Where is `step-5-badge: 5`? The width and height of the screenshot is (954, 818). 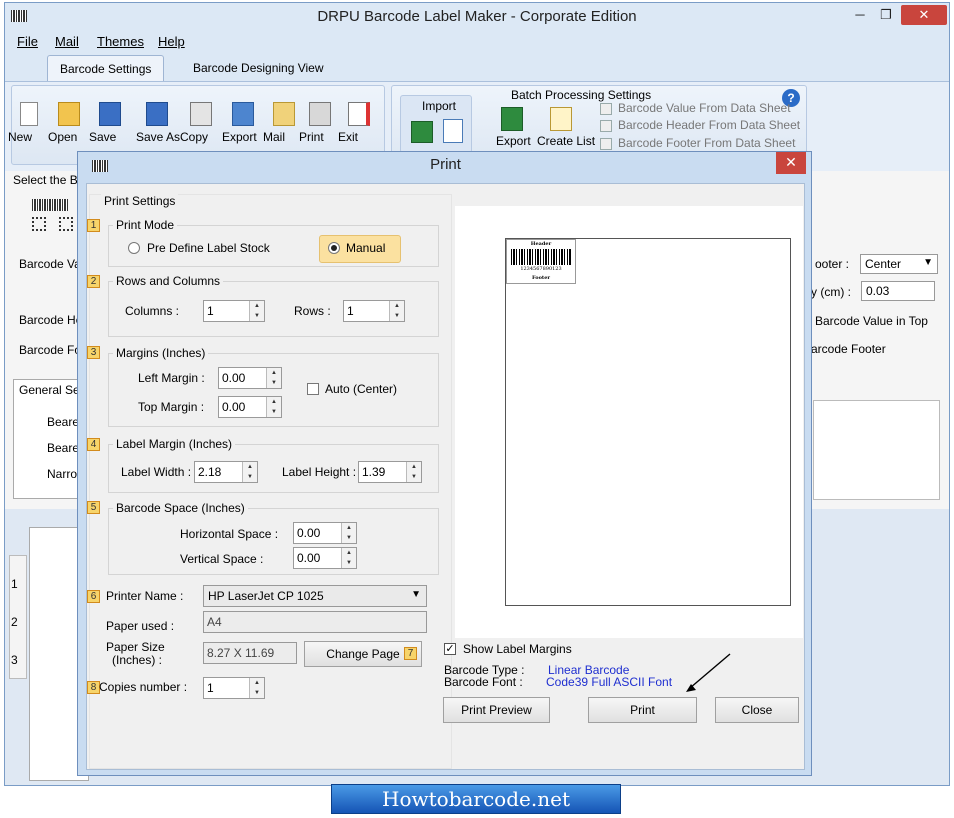 step-5-badge: 5 is located at coordinates (93, 507).